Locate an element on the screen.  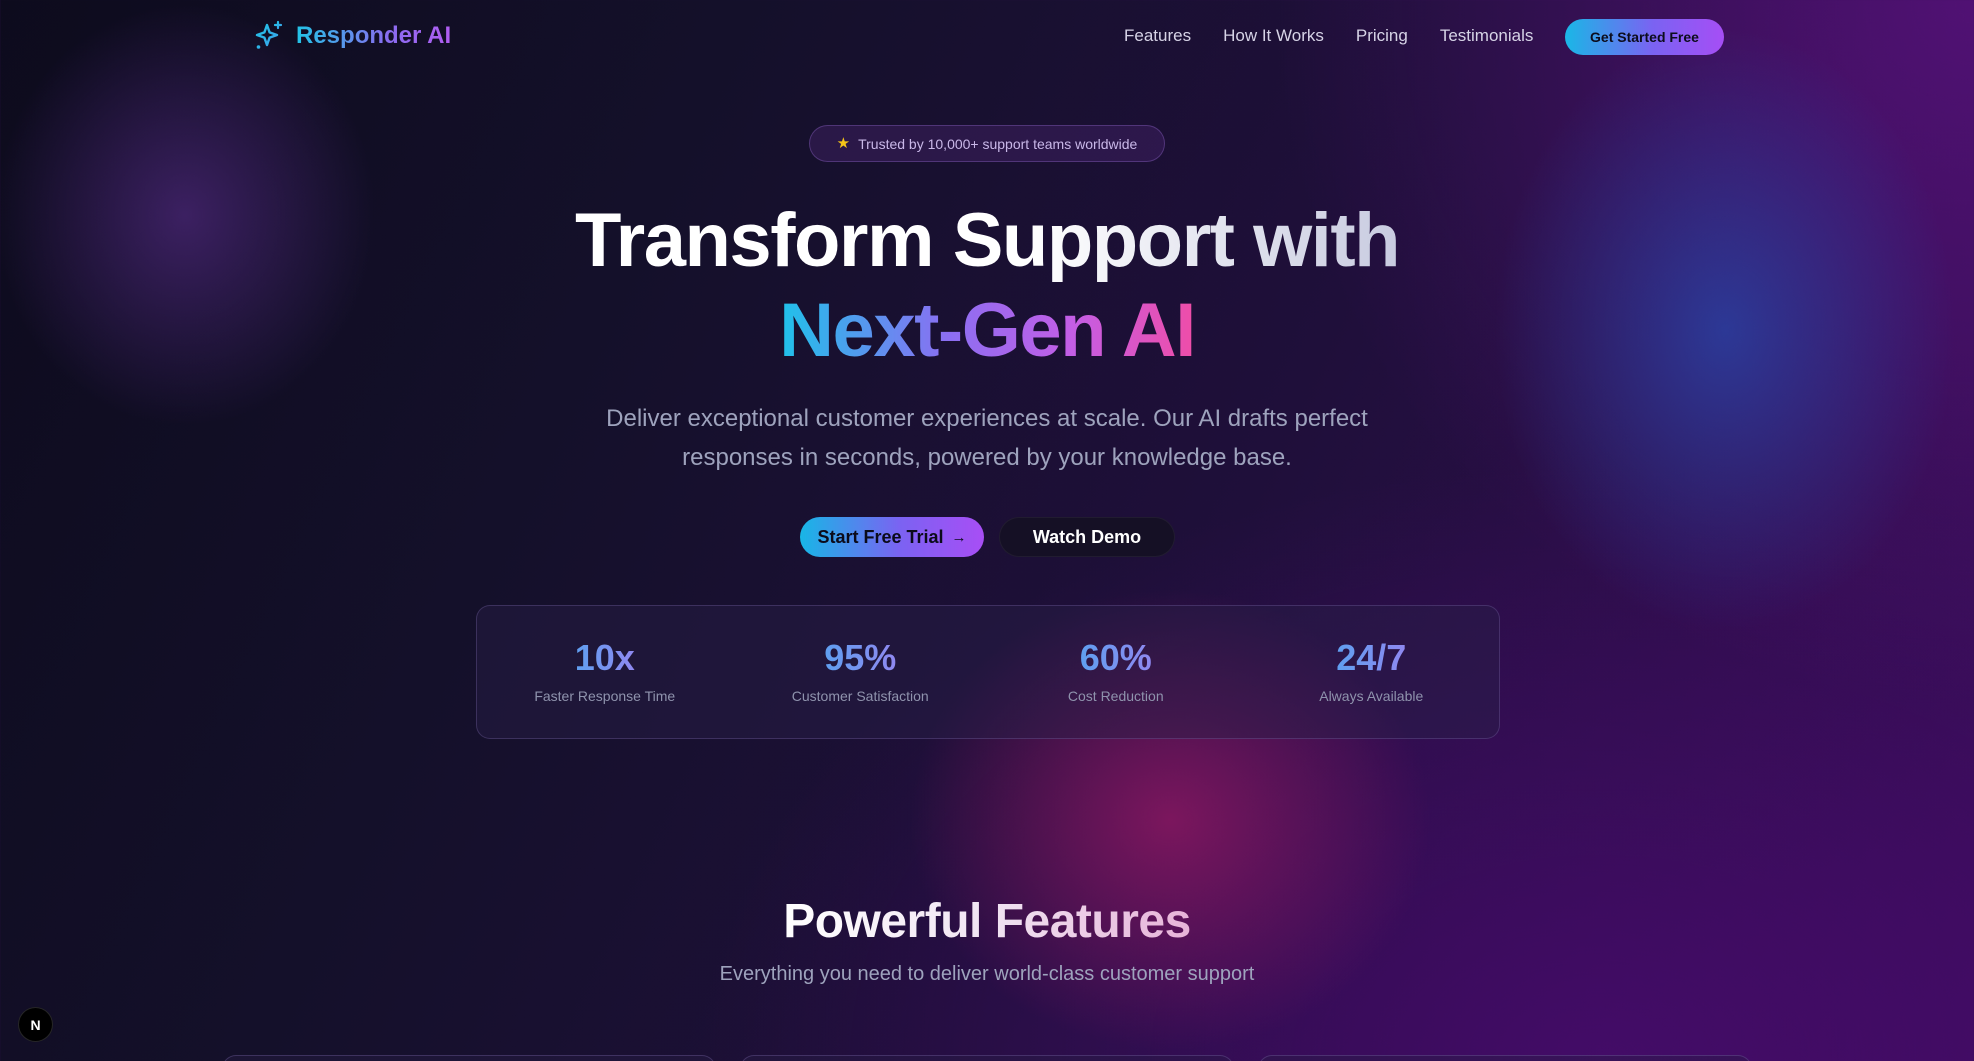
features-title-text: Powerful Features is located at coordinates (987, 922).